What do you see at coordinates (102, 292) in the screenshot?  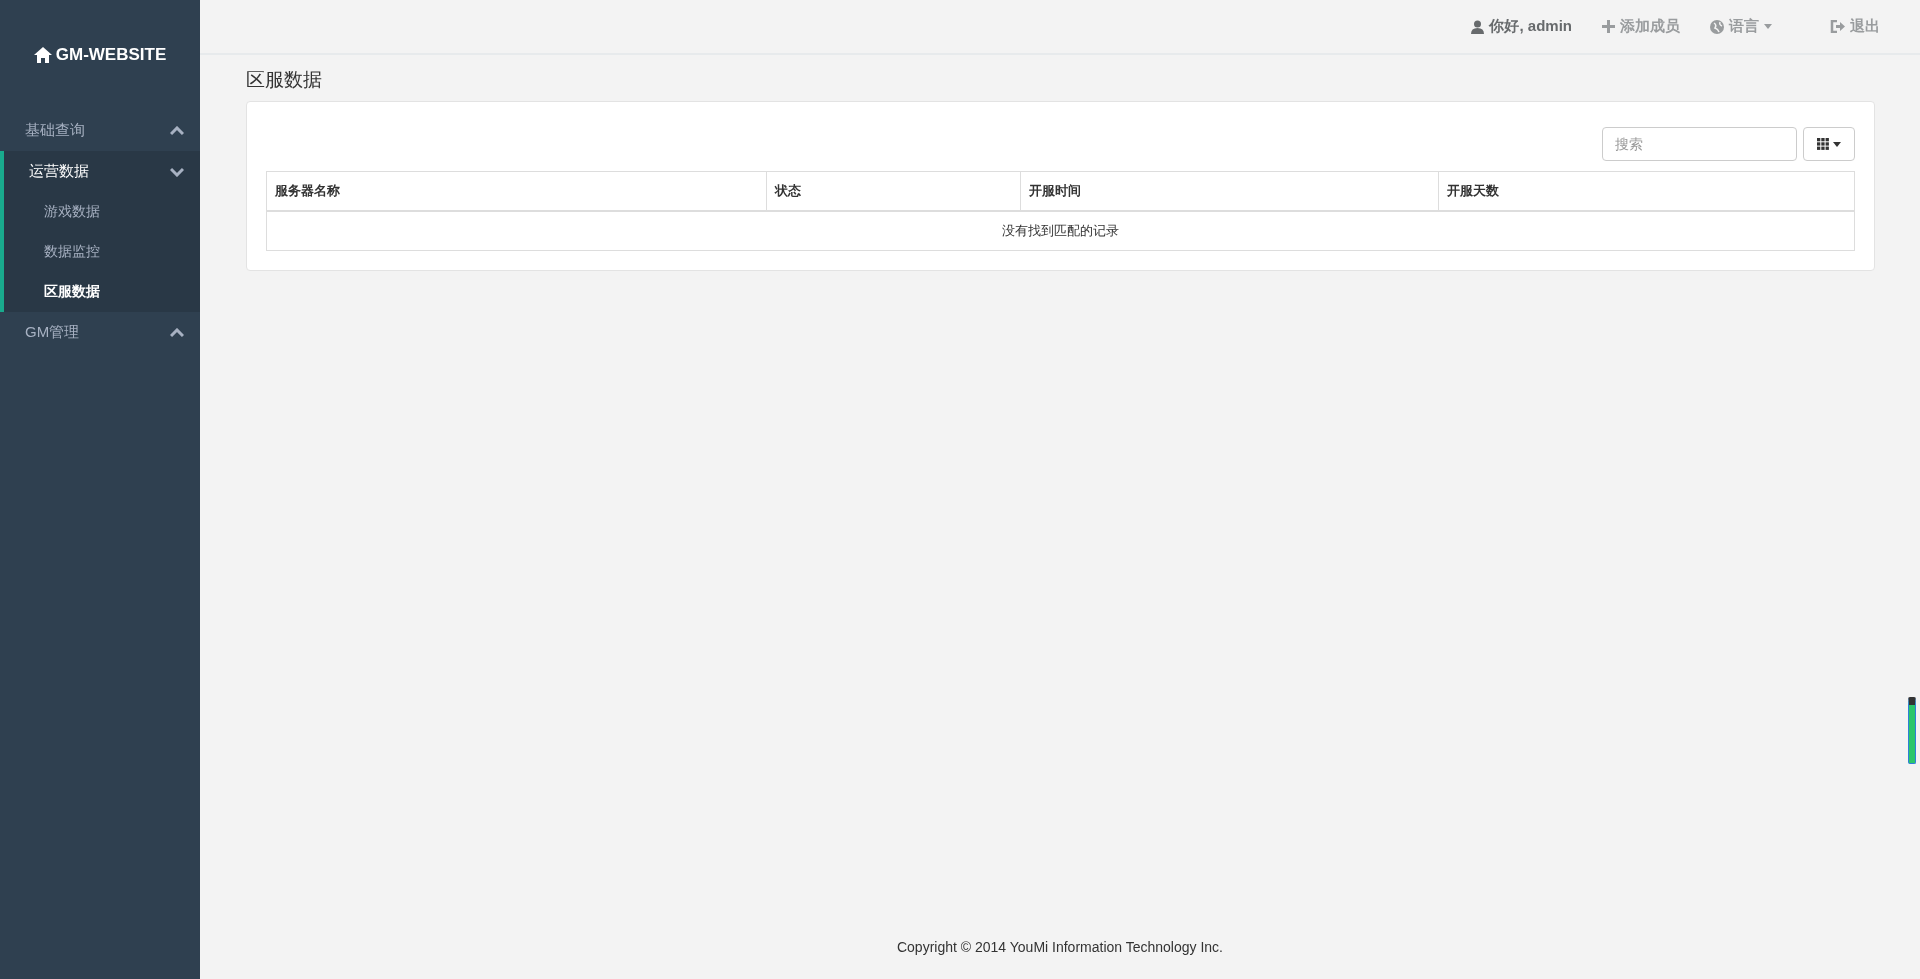 I see `sidebar-subitem: 区服数据` at bounding box center [102, 292].